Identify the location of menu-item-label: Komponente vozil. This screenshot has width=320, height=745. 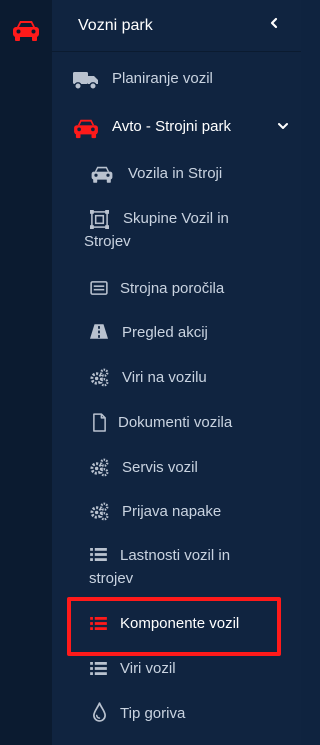
(180, 623).